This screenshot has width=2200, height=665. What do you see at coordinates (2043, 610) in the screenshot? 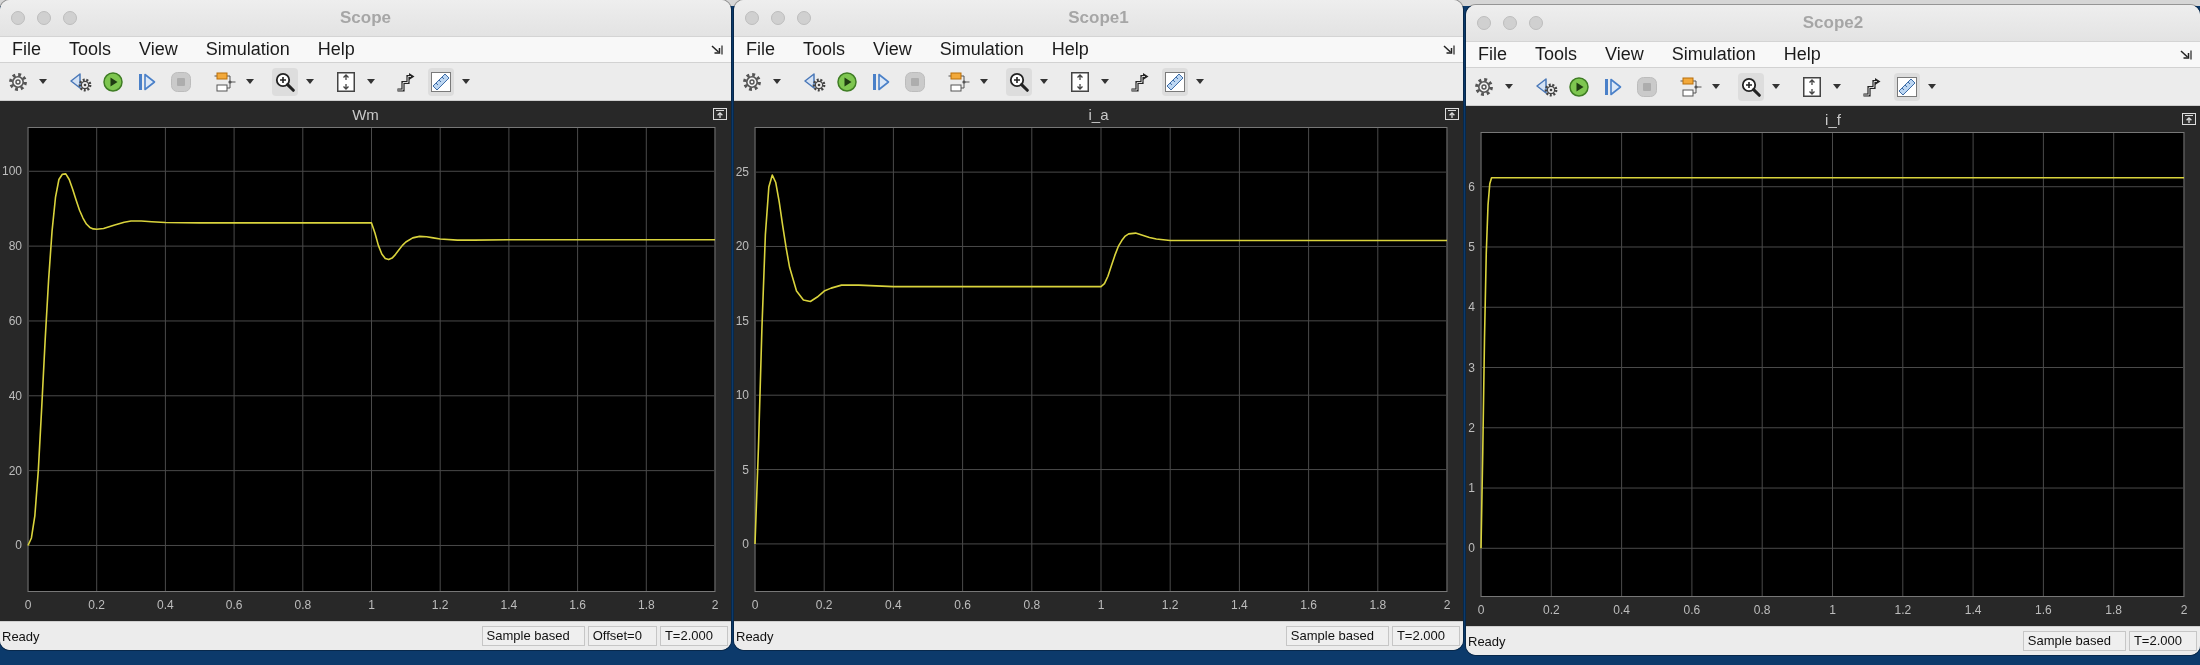
I see `tick-label: 1.6` at bounding box center [2043, 610].